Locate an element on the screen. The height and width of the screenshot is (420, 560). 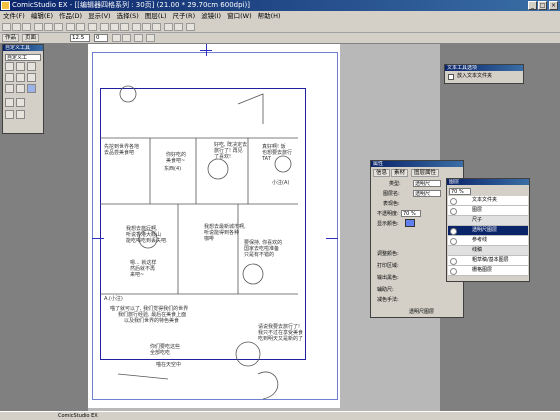
hand-icon is located at coordinates (31, 88).